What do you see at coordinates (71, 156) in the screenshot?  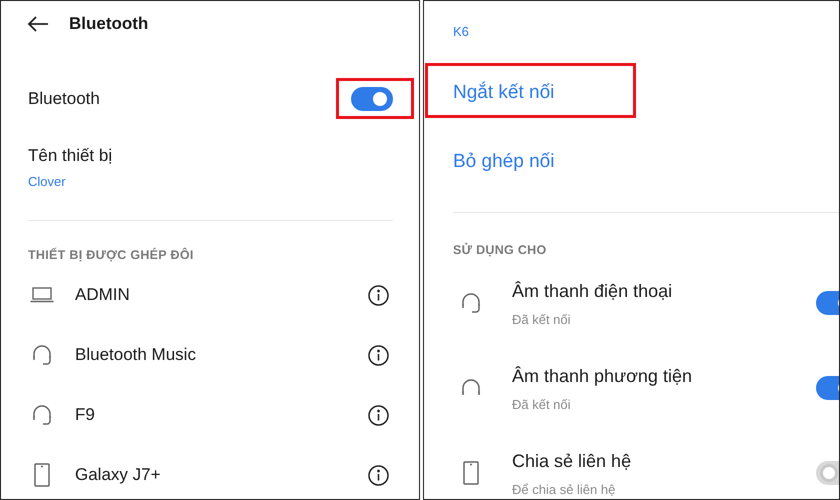 I see `setting-label: Tên thiết bị` at bounding box center [71, 156].